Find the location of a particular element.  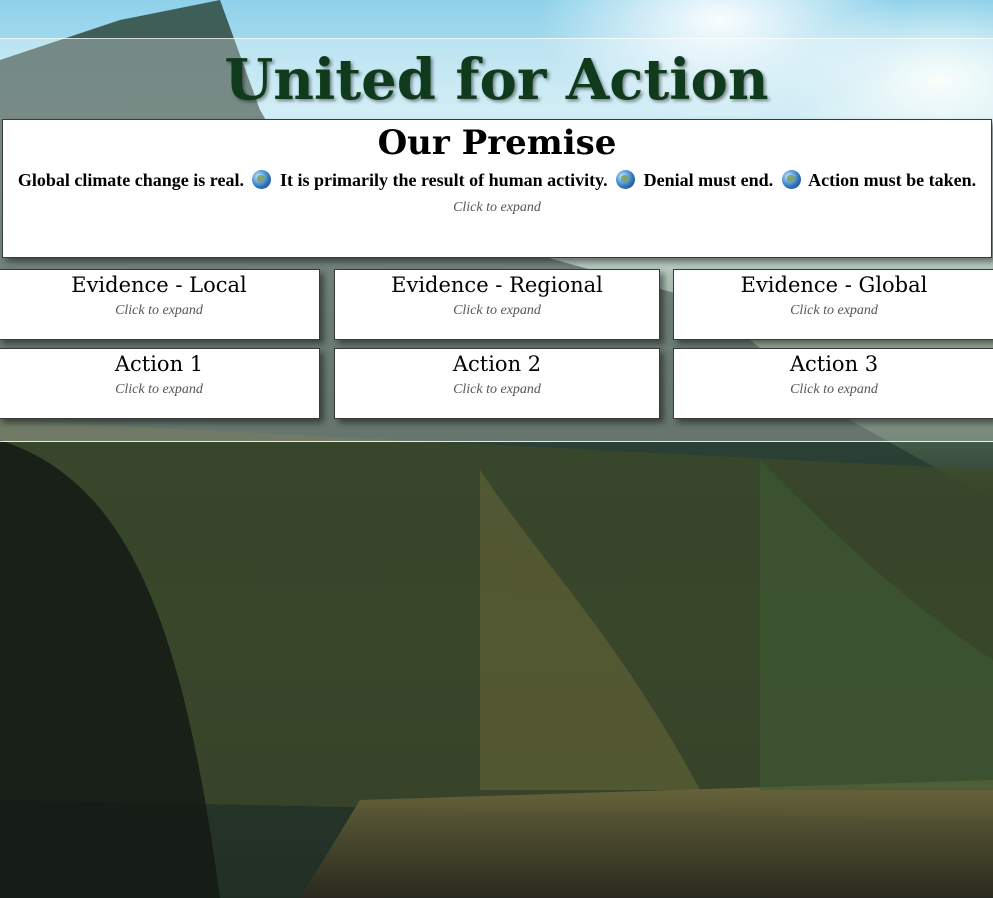

premise-heading: Our Premise is located at coordinates (497, 143).